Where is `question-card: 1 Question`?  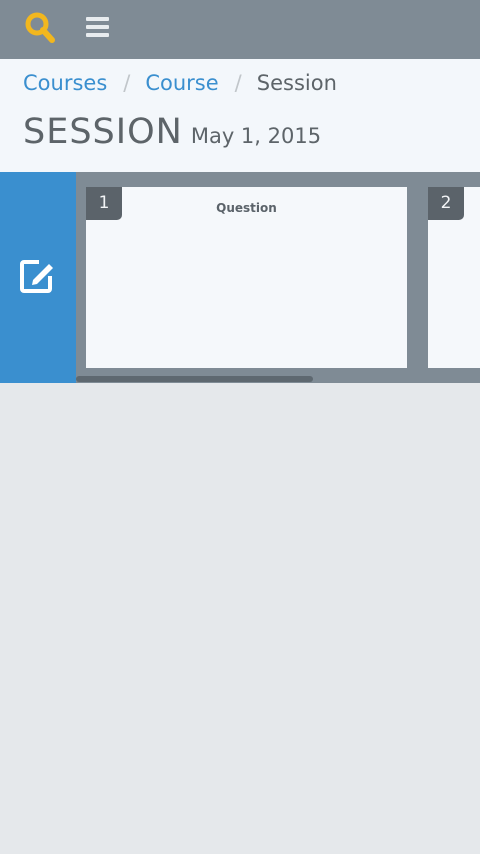 question-card: 1 Question is located at coordinates (246, 277).